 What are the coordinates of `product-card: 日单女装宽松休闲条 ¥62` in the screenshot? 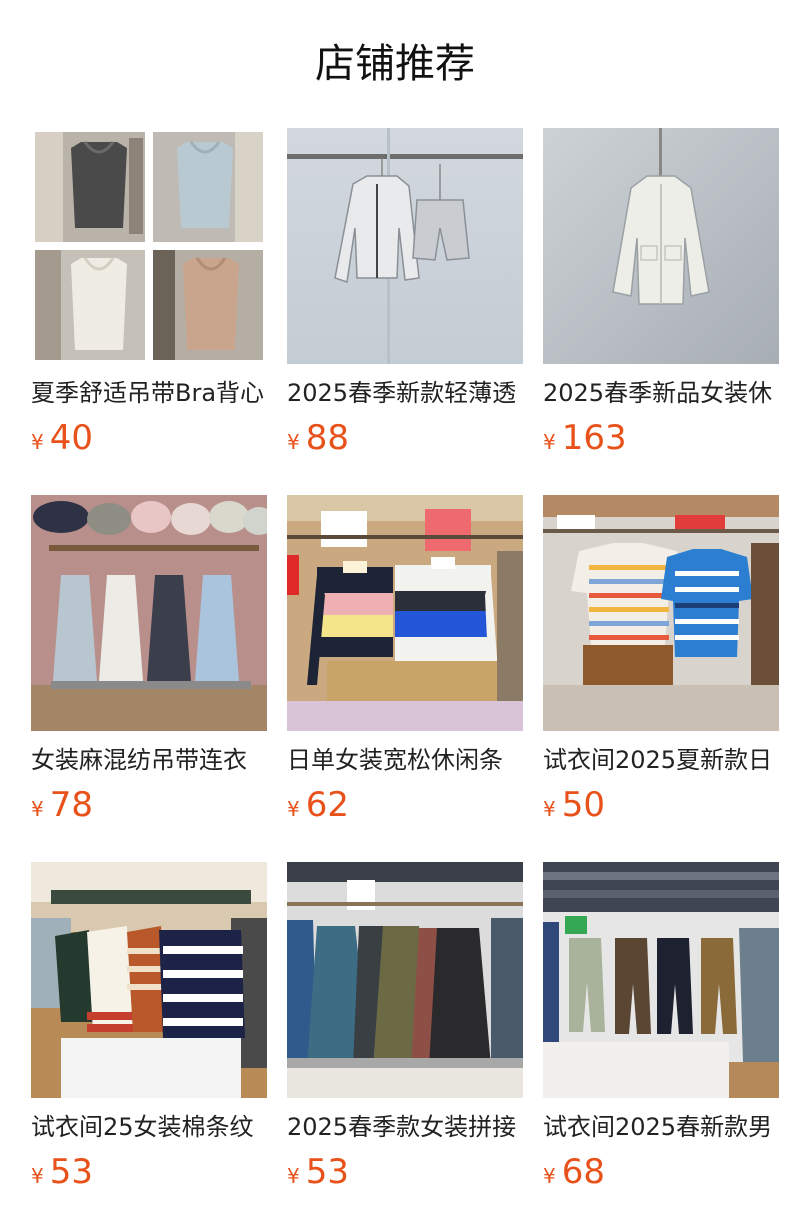 It's located at (405, 678).